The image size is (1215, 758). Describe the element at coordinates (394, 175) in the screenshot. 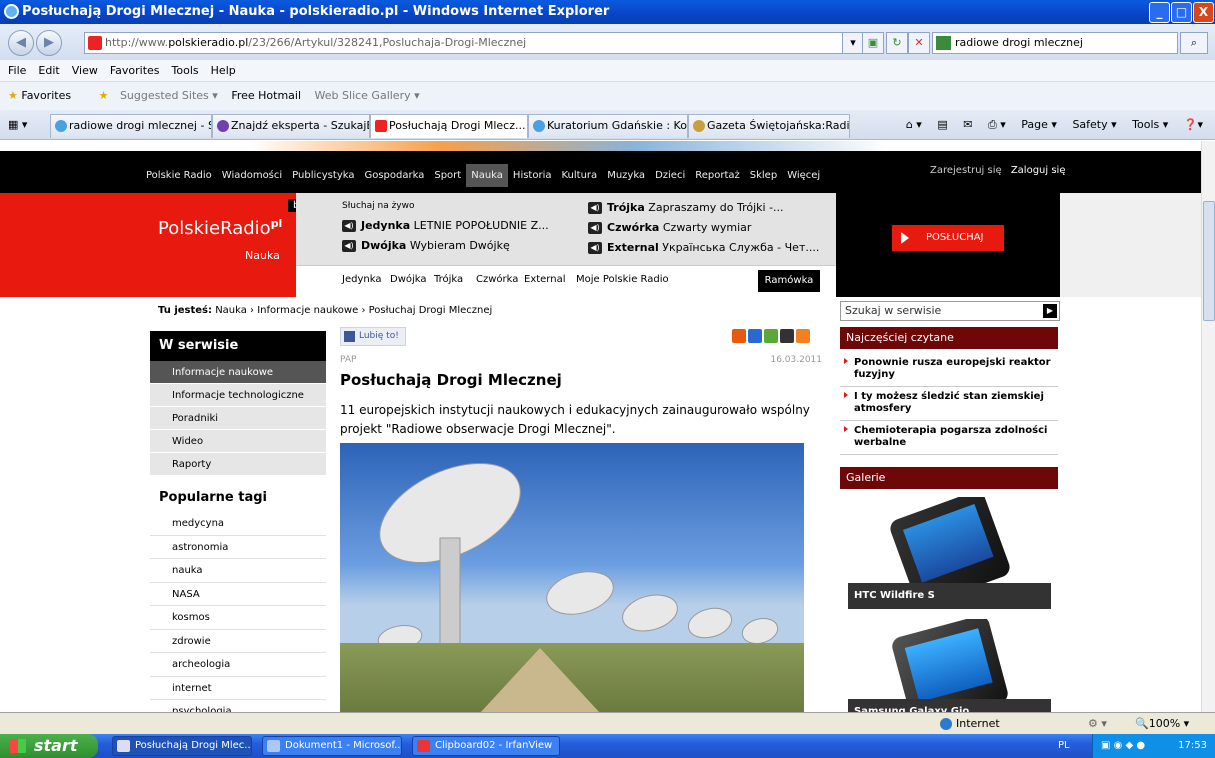

I see `nav-gospodarka: Gospodarka` at that location.